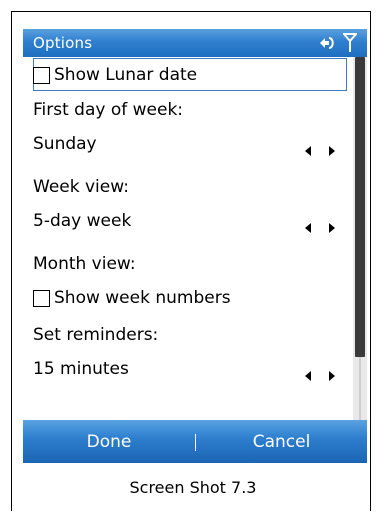 Image resolution: width=386 pixels, height=518 pixels. Describe the element at coordinates (81, 369) in the screenshot. I see `set-reminders-value: 15 minutes` at that location.